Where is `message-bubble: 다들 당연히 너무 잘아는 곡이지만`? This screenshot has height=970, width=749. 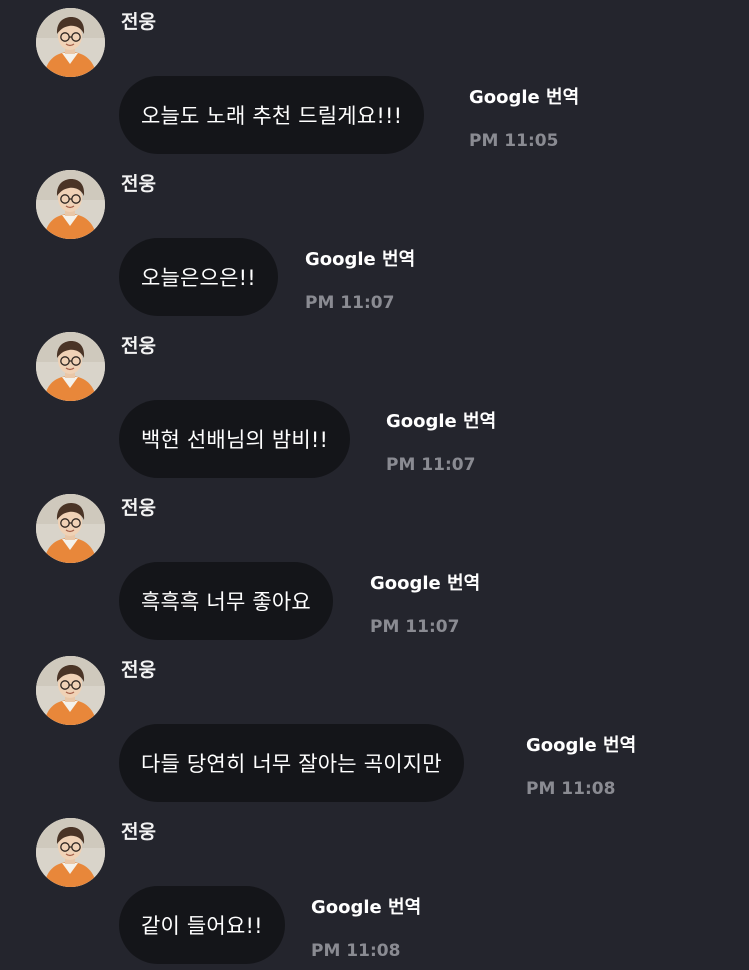
message-bubble: 다들 당연히 너무 잘아는 곡이지만 is located at coordinates (291, 763).